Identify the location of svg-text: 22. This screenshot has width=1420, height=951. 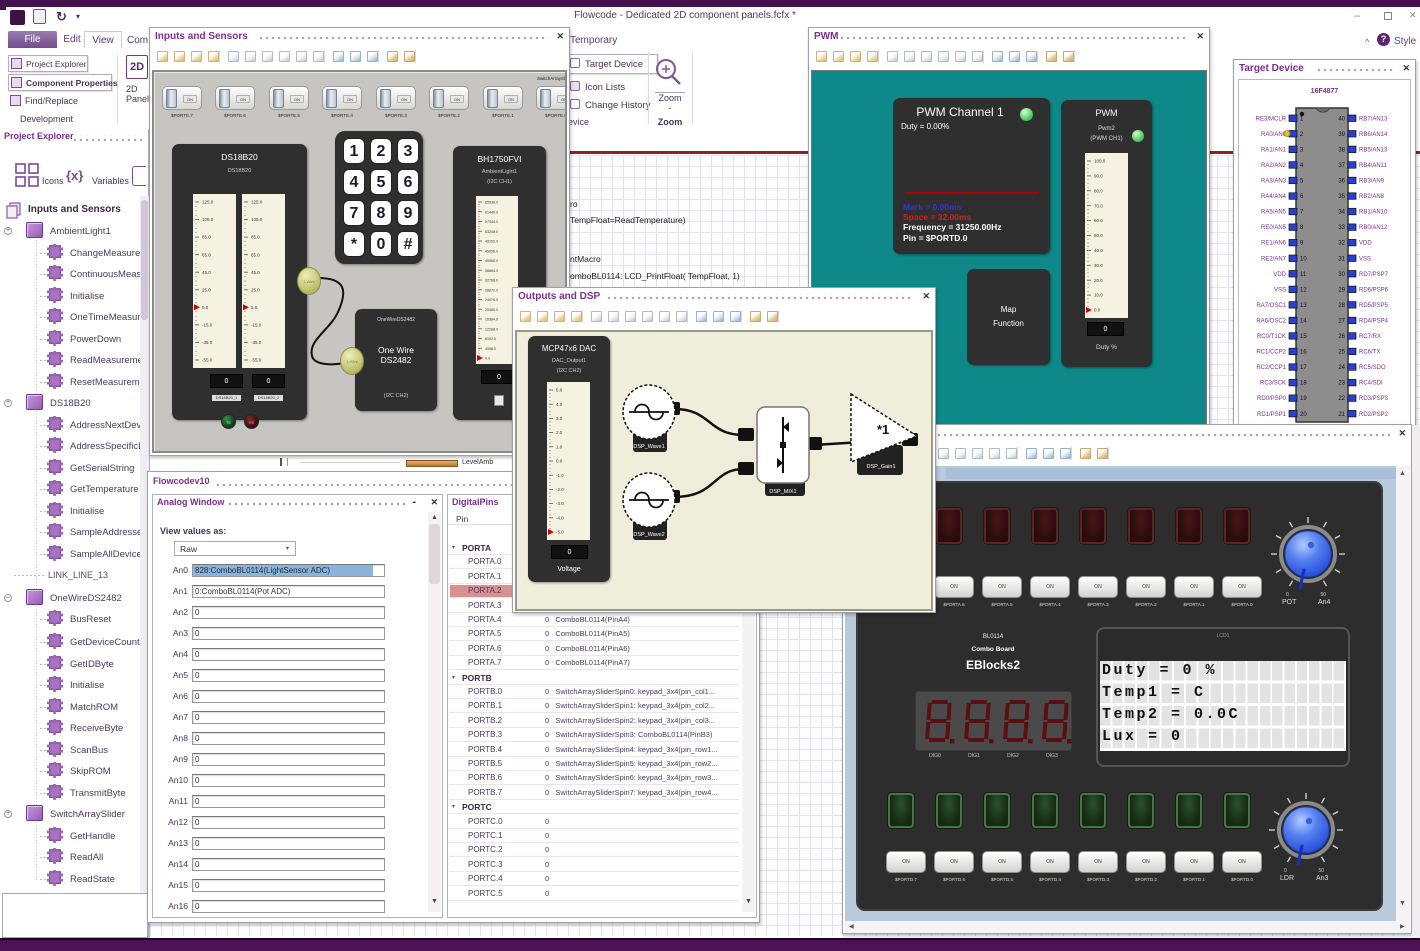
(1341, 399).